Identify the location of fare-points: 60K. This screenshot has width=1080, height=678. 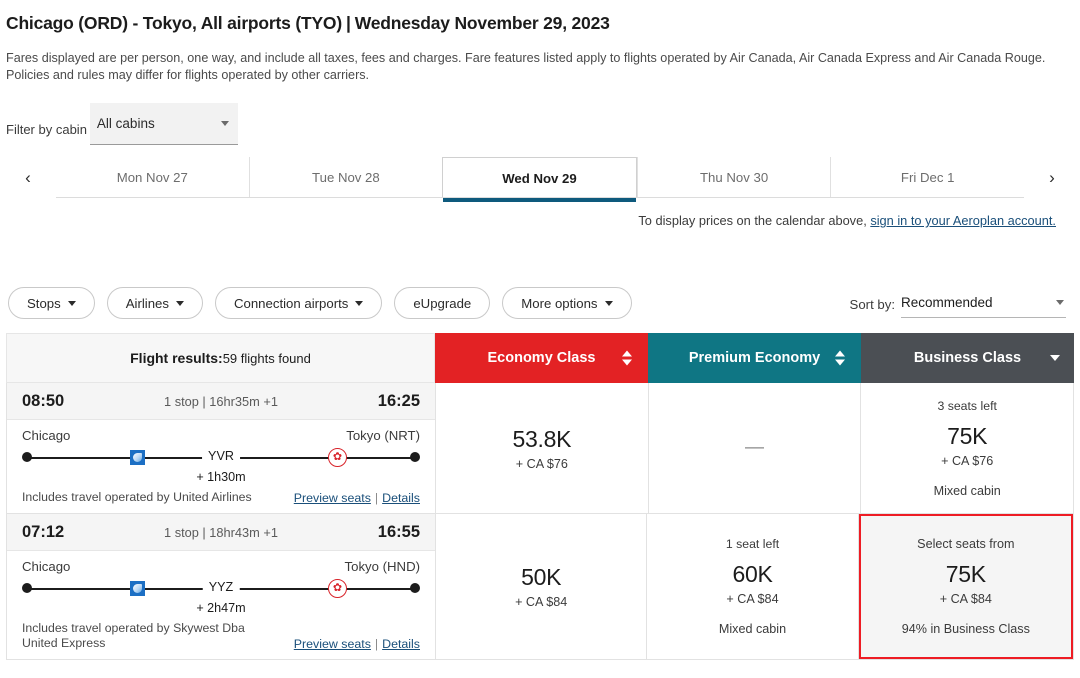
(752, 574).